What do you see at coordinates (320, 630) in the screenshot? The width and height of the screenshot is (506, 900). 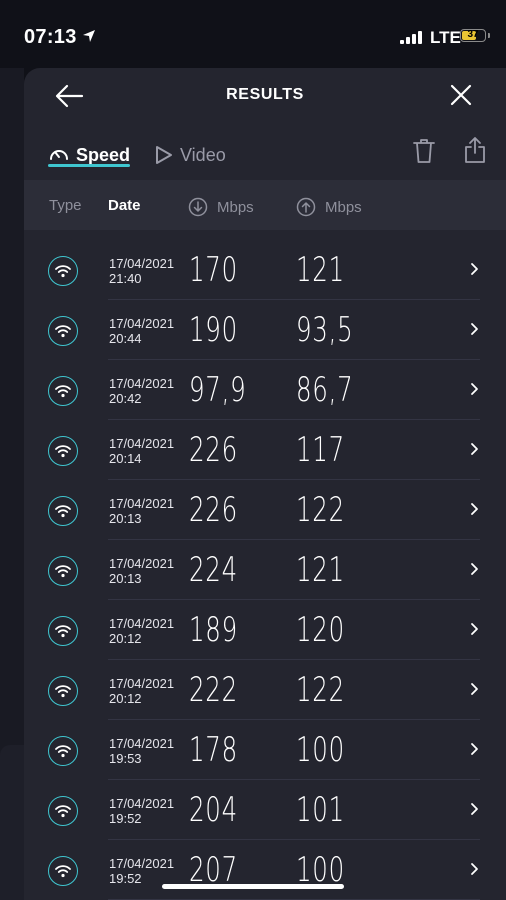 I see `result-upload: 120` at bounding box center [320, 630].